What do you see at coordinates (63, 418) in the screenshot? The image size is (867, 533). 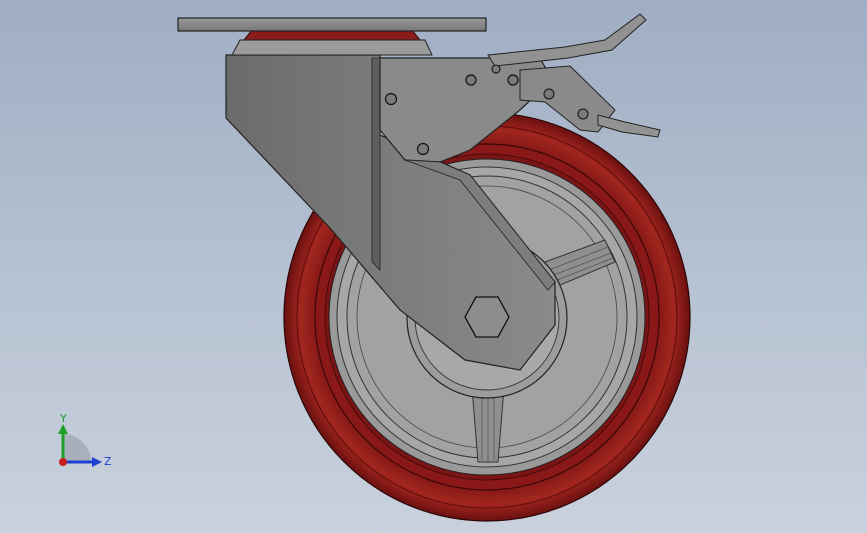 I see `y-axis-label: Y` at bounding box center [63, 418].